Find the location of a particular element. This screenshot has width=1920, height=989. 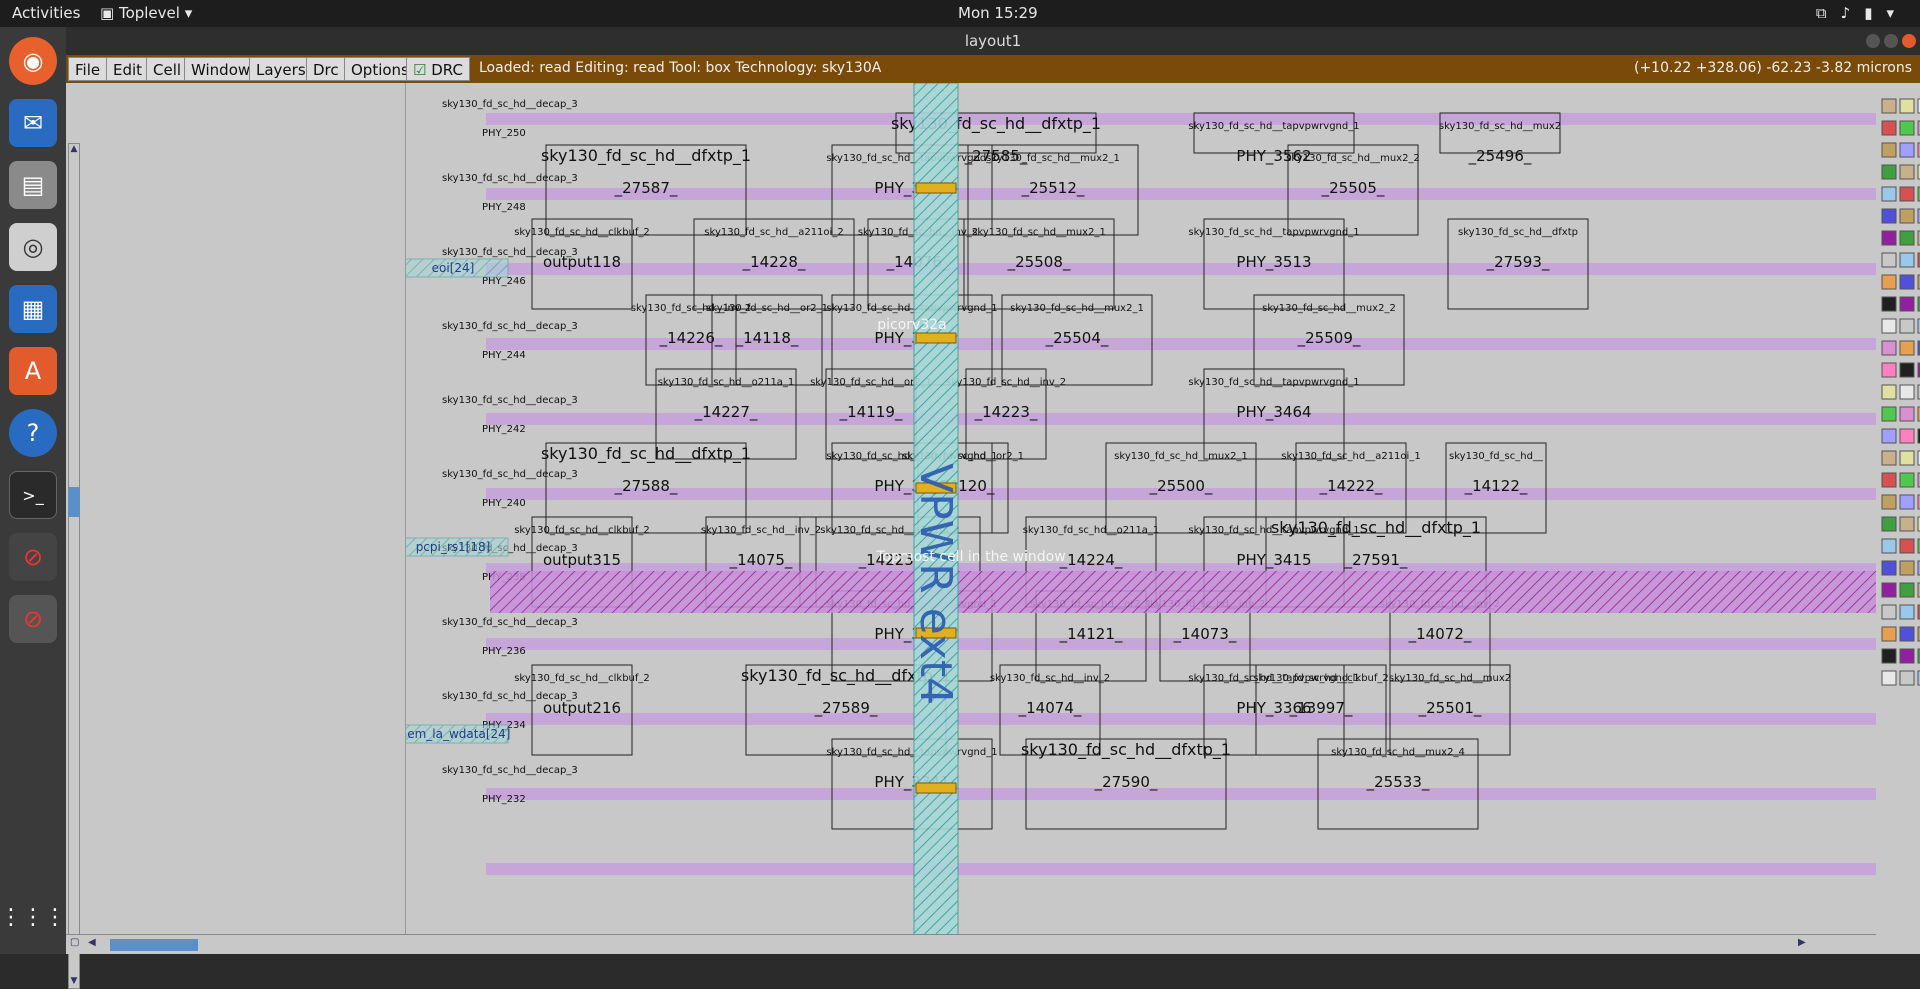

layer-palette is located at coordinates (1898, 518).